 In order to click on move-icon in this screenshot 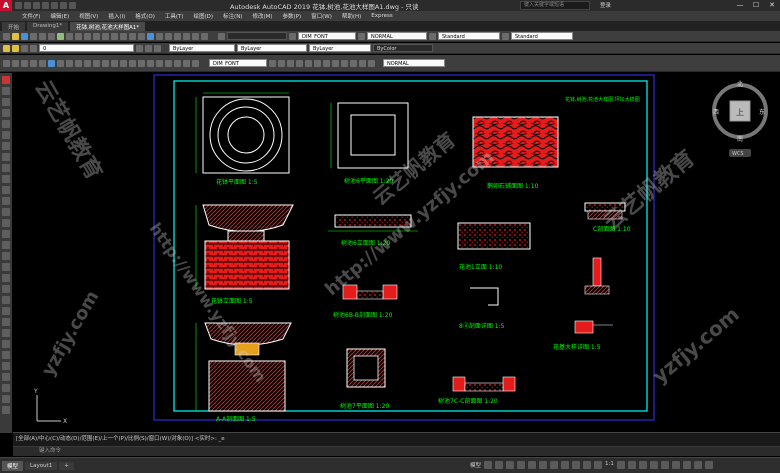, I will do `click(272, 63)`.